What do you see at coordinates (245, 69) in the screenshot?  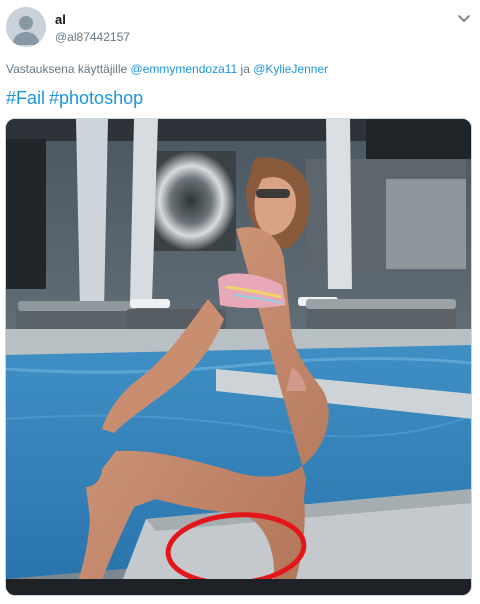 I see `reply-joiner: ja` at bounding box center [245, 69].